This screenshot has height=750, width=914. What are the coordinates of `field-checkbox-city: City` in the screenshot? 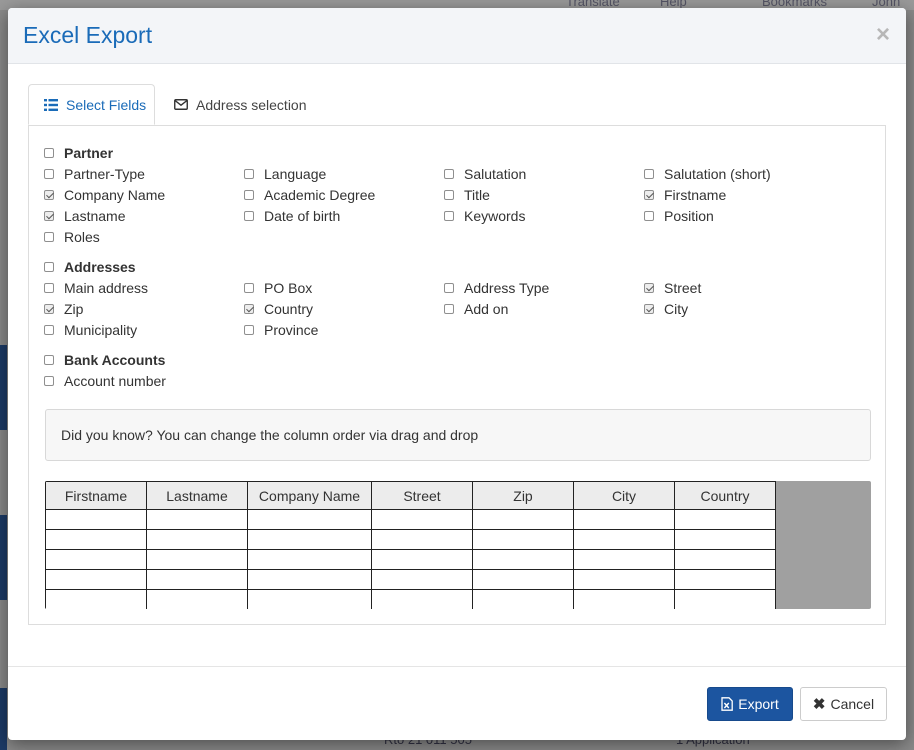 It's located at (666, 308).